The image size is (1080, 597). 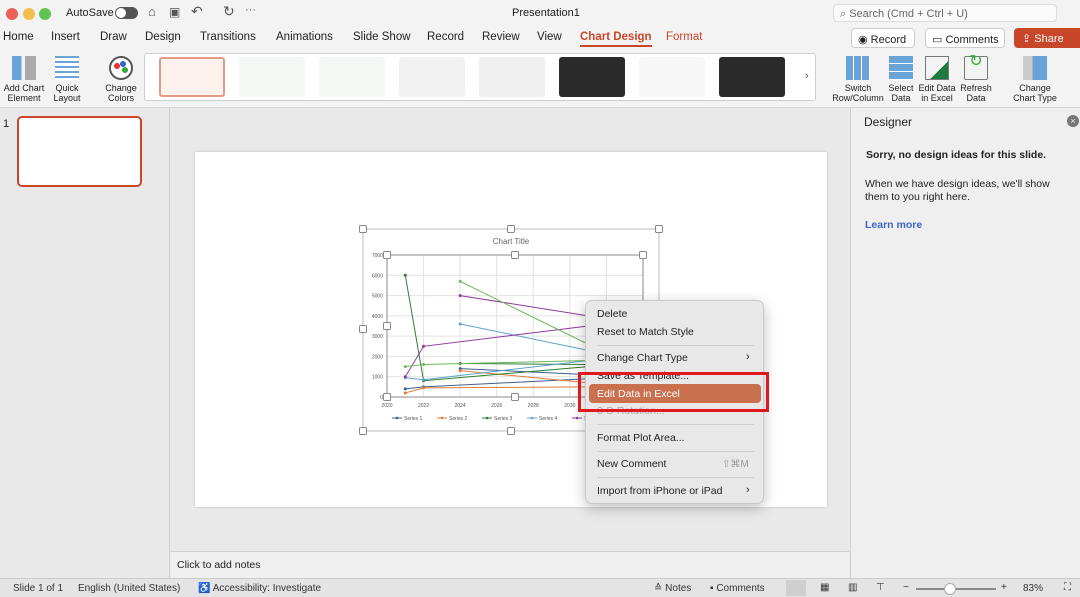 I want to click on menu-item-change-chart-type: Change Chart Type, so click(x=642, y=358).